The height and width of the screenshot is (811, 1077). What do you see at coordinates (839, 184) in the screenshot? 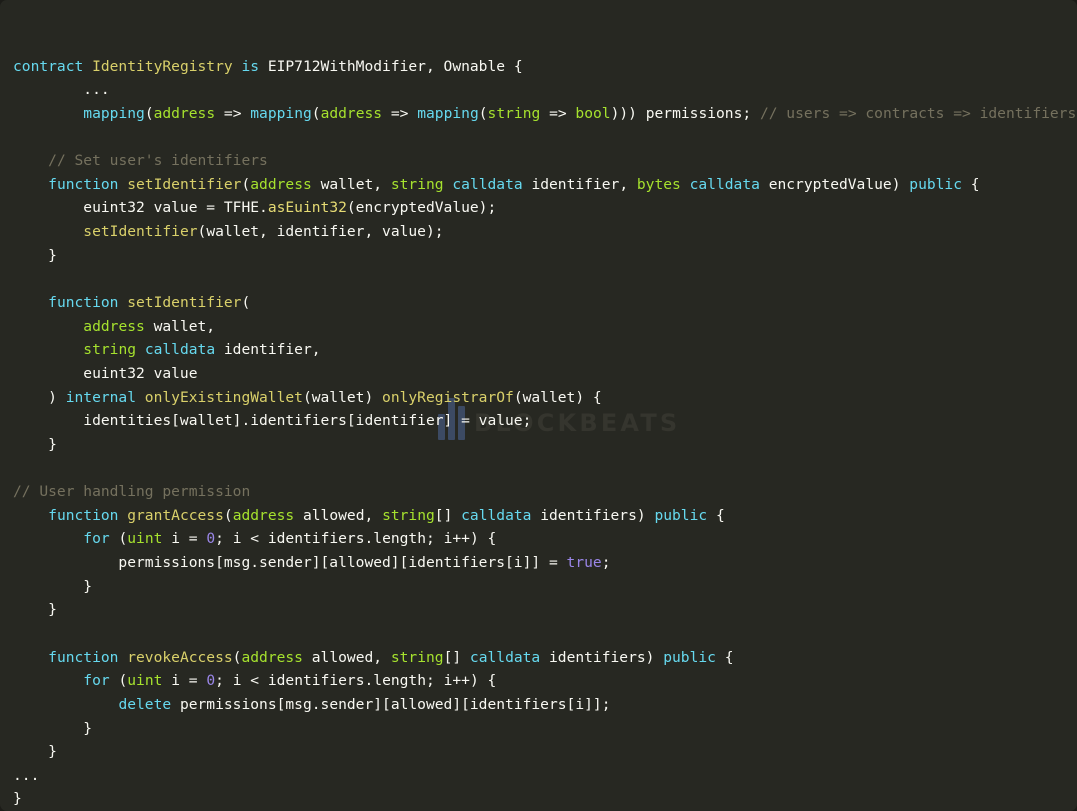
I see `code-token-pln: encryptedValue)` at bounding box center [839, 184].